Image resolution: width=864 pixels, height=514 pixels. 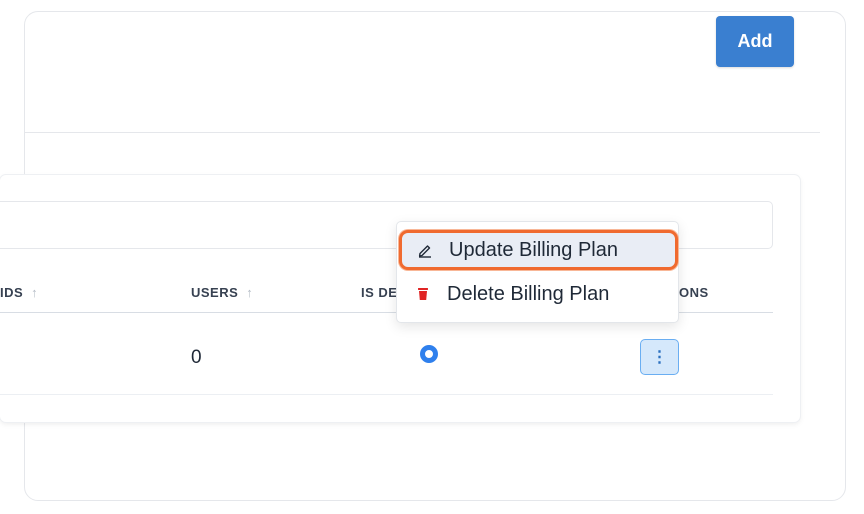 What do you see at coordinates (196, 357) in the screenshot?
I see `users-cell: 0` at bounding box center [196, 357].